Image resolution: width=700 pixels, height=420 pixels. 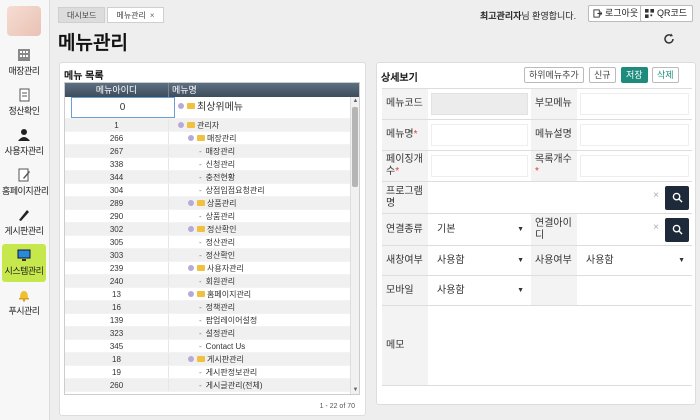 I want to click on menu-id-cell: 304, so click(x=117, y=190).